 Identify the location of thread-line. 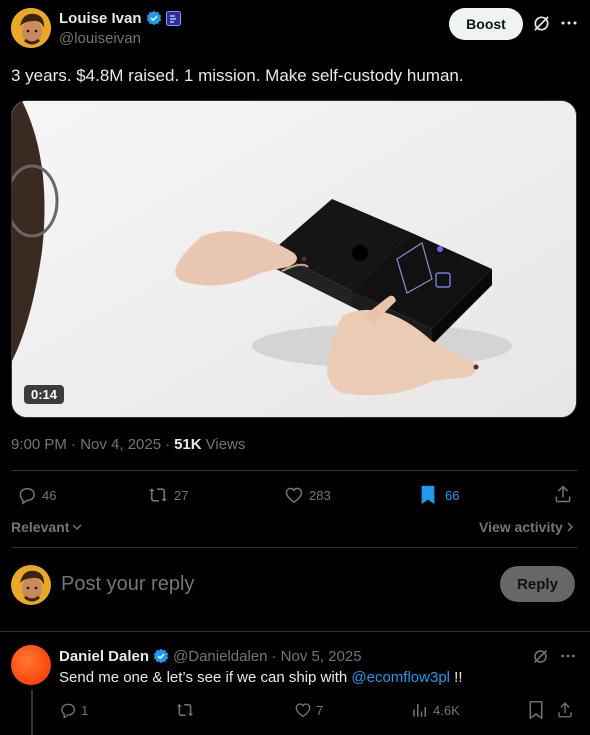
(32, 712).